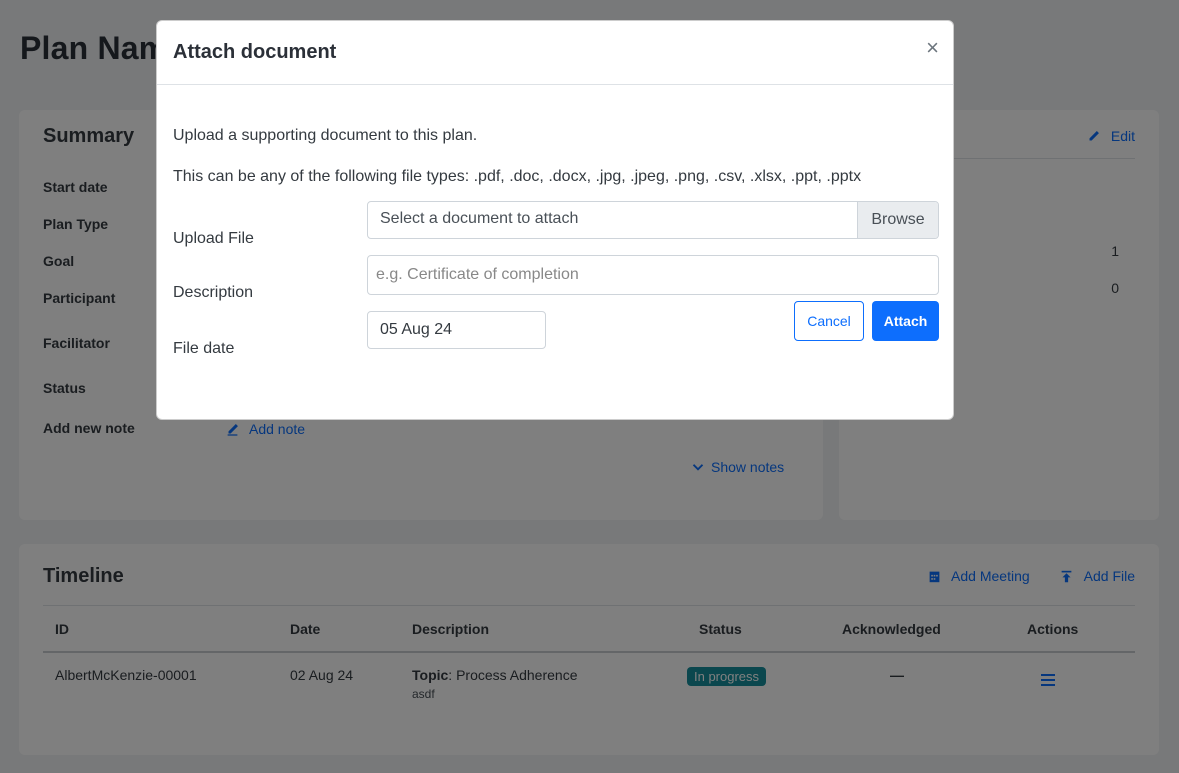 The height and width of the screenshot is (773, 1179). What do you see at coordinates (653, 275) in the screenshot?
I see `description-input` at bounding box center [653, 275].